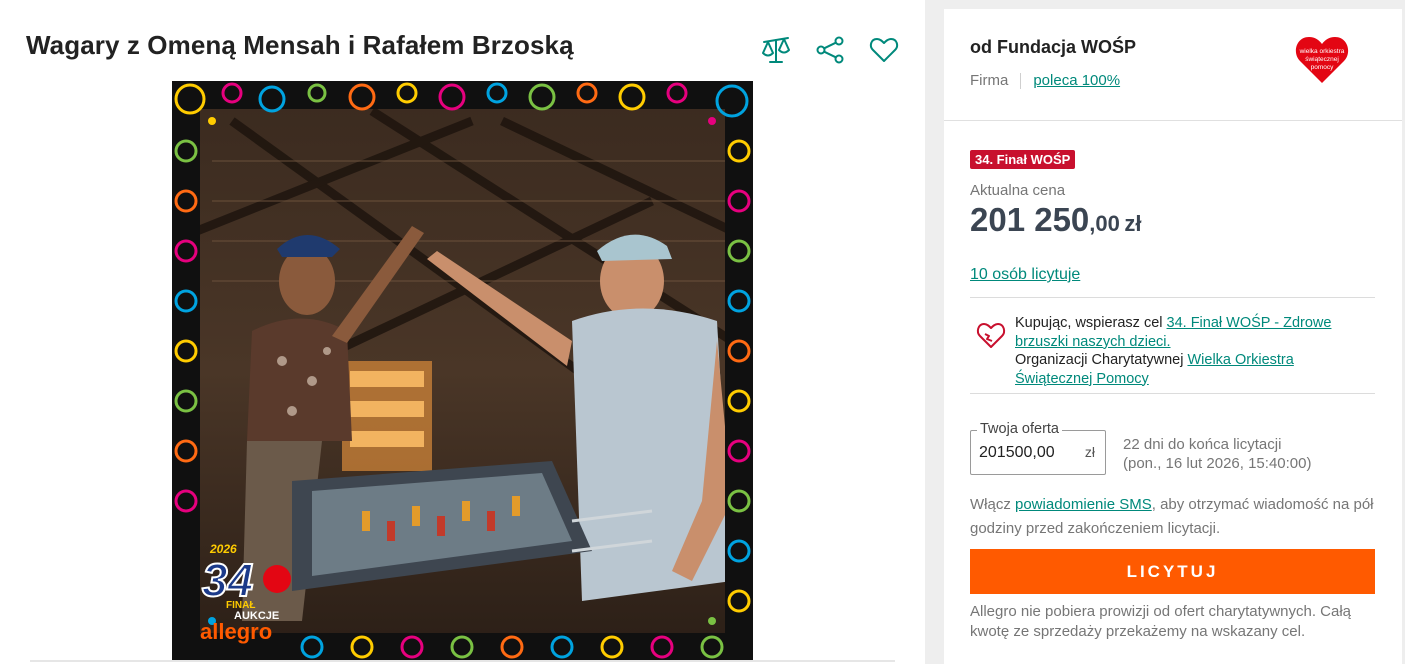 The width and height of the screenshot is (1405, 664). What do you see at coordinates (1021, 80) in the screenshot?
I see `meta-separator` at bounding box center [1021, 80].